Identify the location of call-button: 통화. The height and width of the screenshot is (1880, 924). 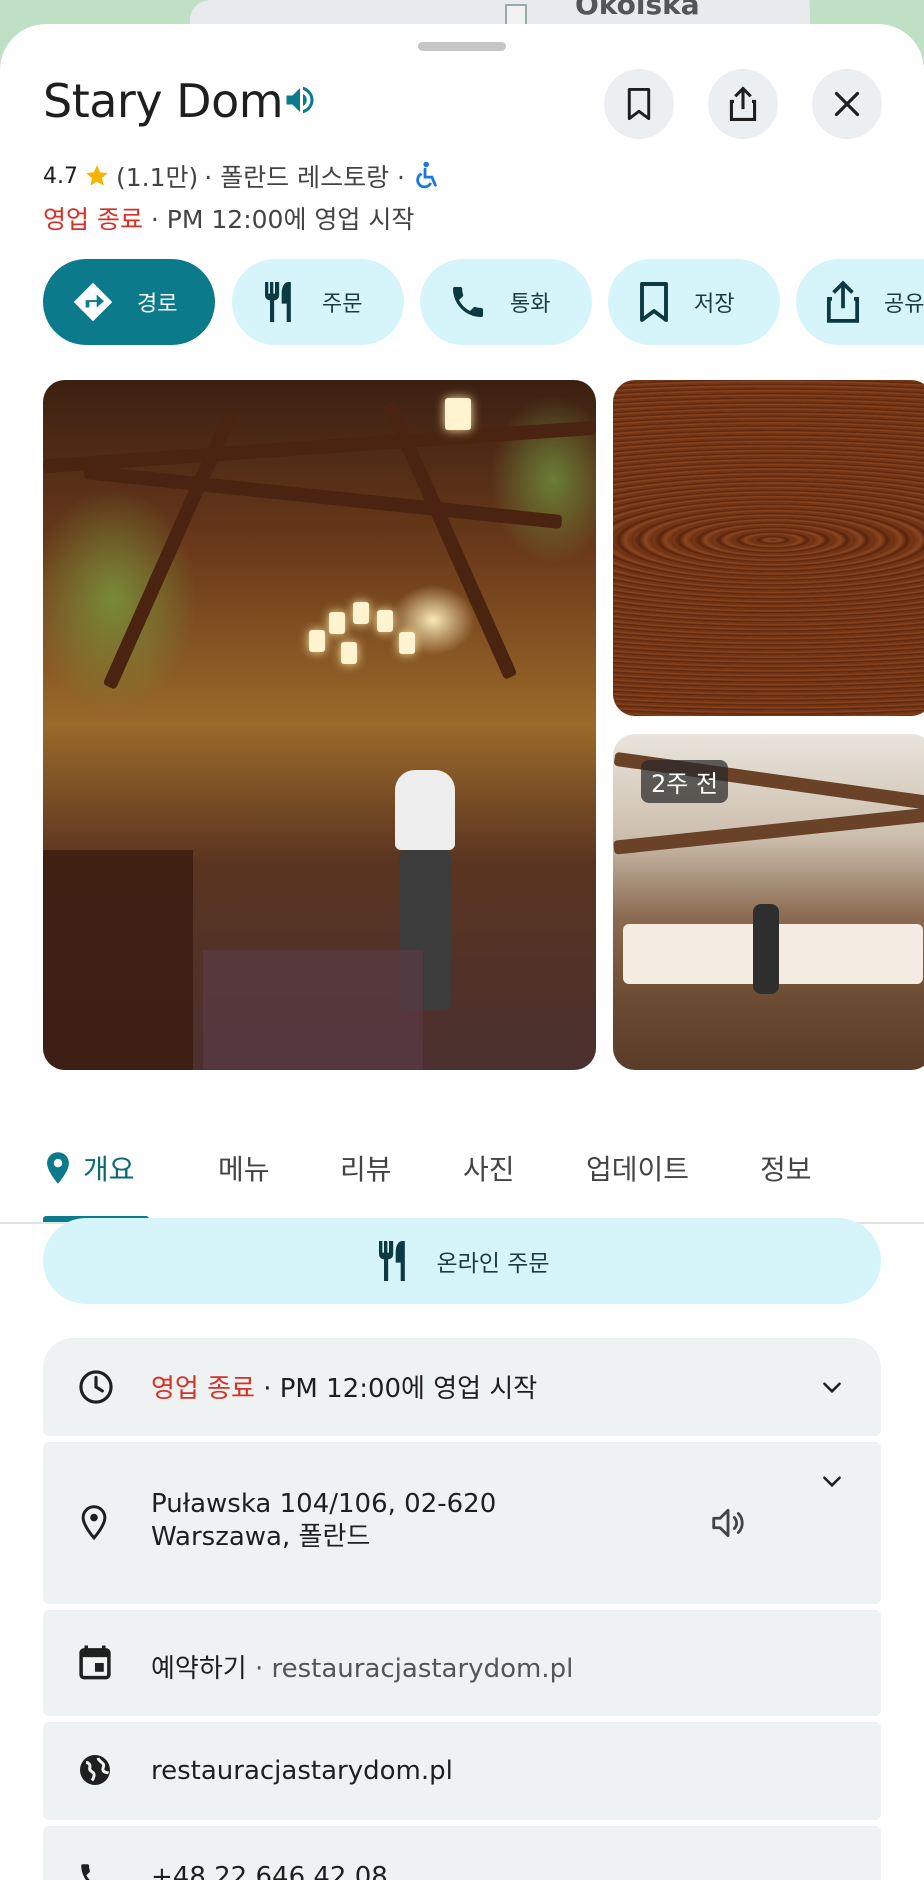
(506, 302).